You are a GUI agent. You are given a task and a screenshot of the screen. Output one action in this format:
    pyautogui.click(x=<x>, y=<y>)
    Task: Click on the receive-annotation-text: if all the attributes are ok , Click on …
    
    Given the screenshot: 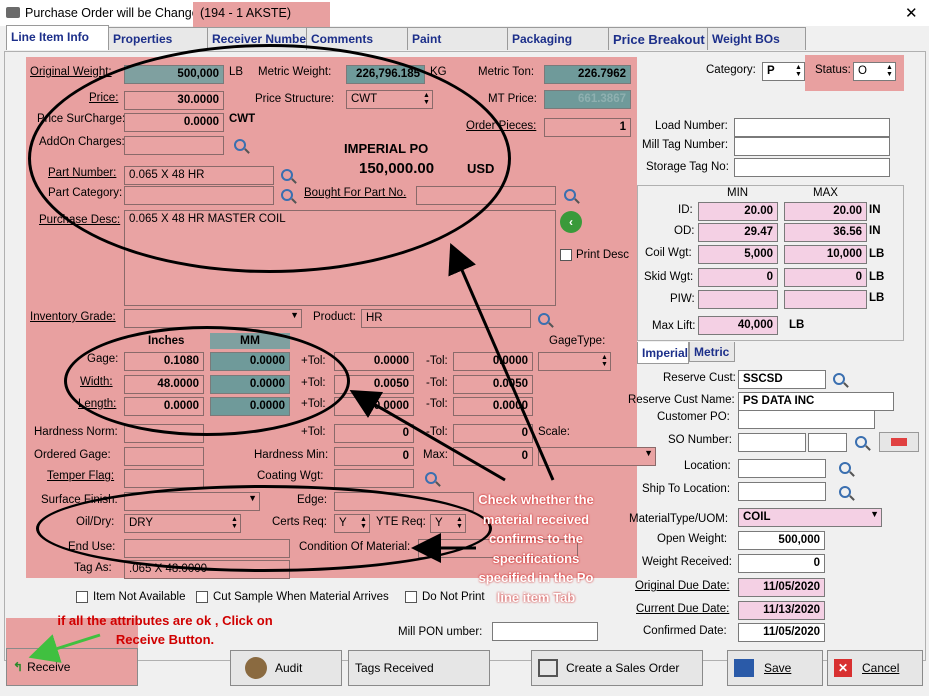 What is the action you would take?
    pyautogui.click(x=165, y=630)
    